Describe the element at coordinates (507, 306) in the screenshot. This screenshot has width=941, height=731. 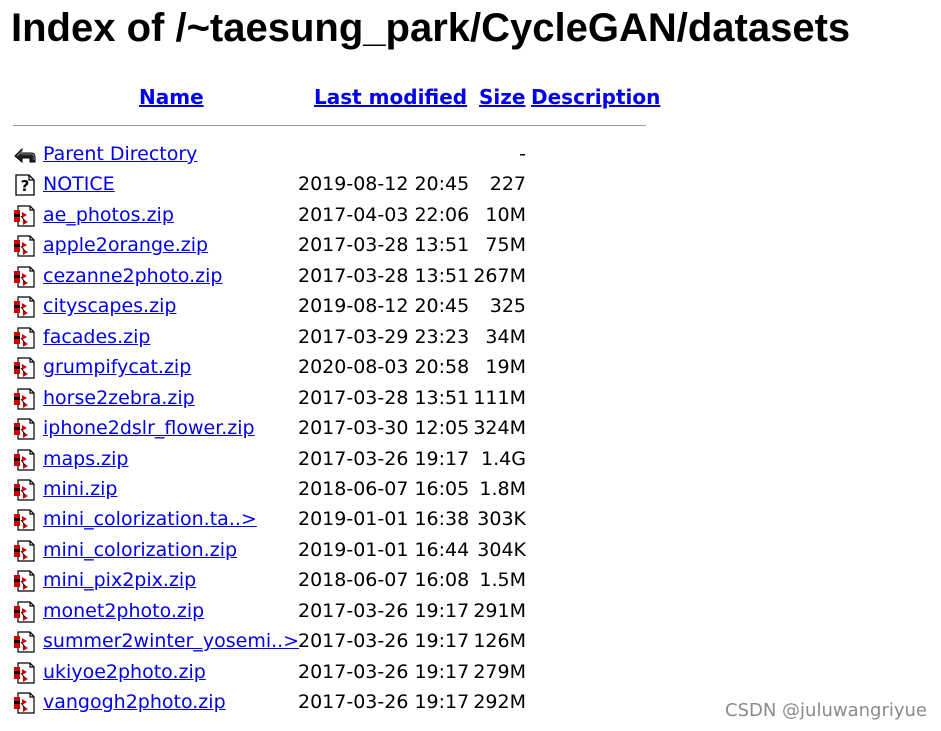
I see `size-cell: 325` at that location.